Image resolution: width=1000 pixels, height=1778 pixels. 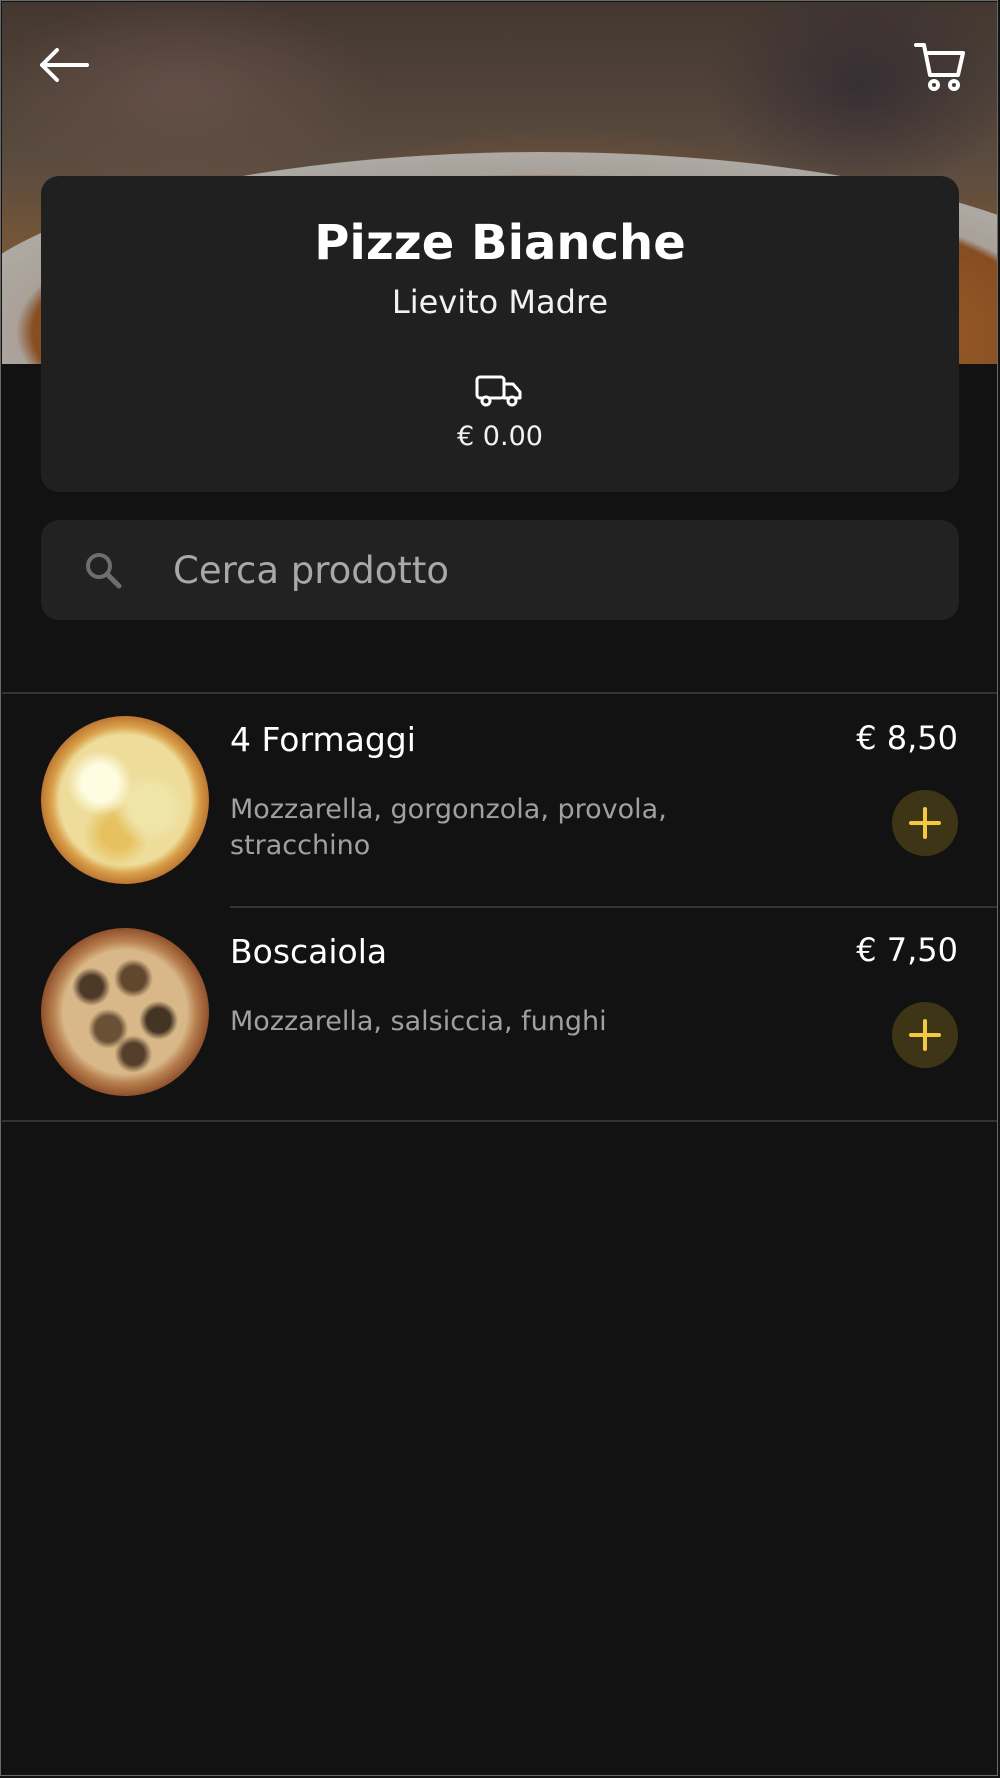 I want to click on cart-button, so click(x=940, y=66).